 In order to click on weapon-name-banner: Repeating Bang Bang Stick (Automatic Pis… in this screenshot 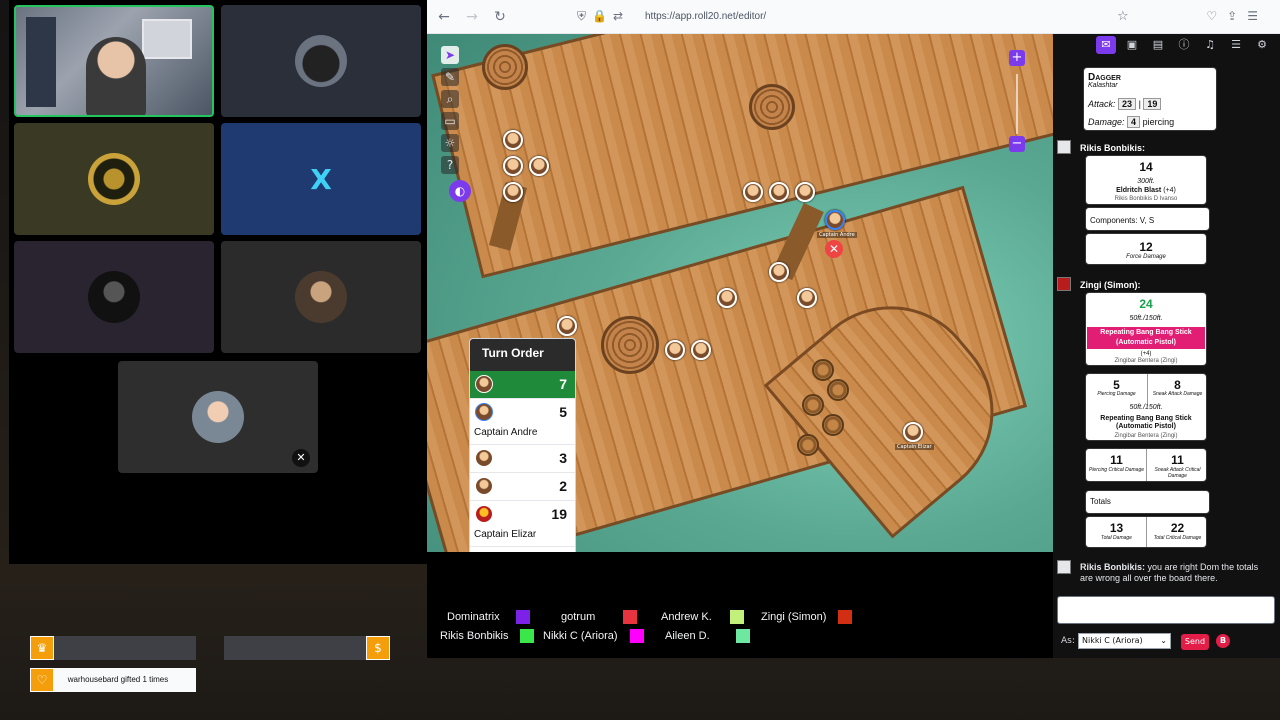, I will do `click(1146, 338)`.